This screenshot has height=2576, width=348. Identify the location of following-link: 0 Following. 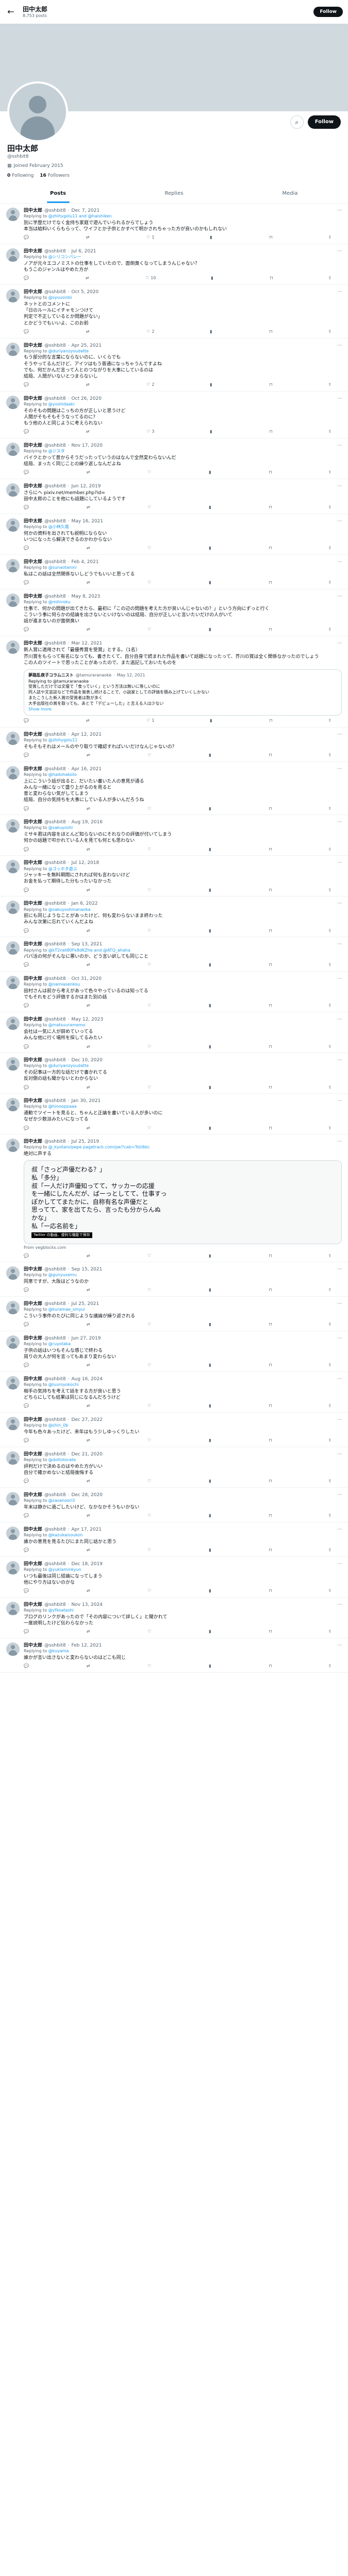
(20, 176).